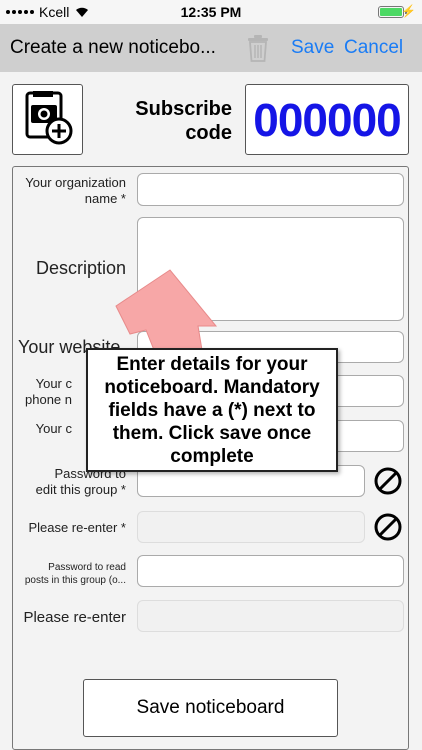 The image size is (422, 750). What do you see at coordinates (373, 48) in the screenshot?
I see `cancel-button: Cancel` at bounding box center [373, 48].